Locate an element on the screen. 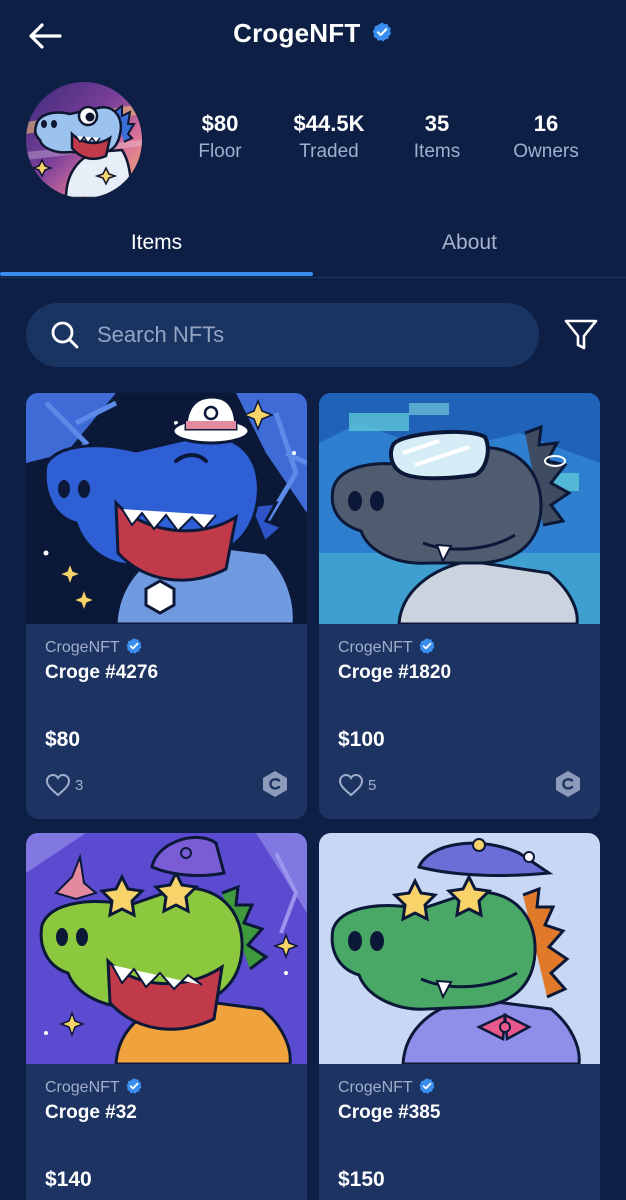  collection-title-wrap: CrogeNFT is located at coordinates (313, 36).